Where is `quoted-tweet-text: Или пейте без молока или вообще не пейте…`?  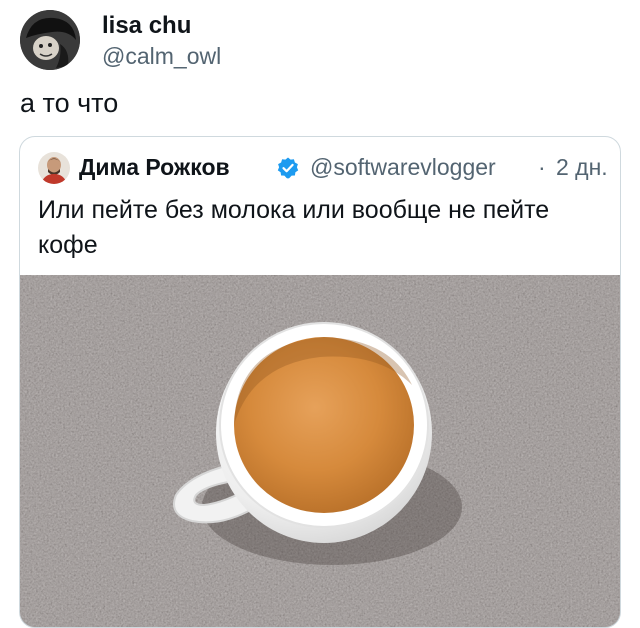 quoted-tweet-text: Или пейте без молока или вообще не пейте… is located at coordinates (294, 227).